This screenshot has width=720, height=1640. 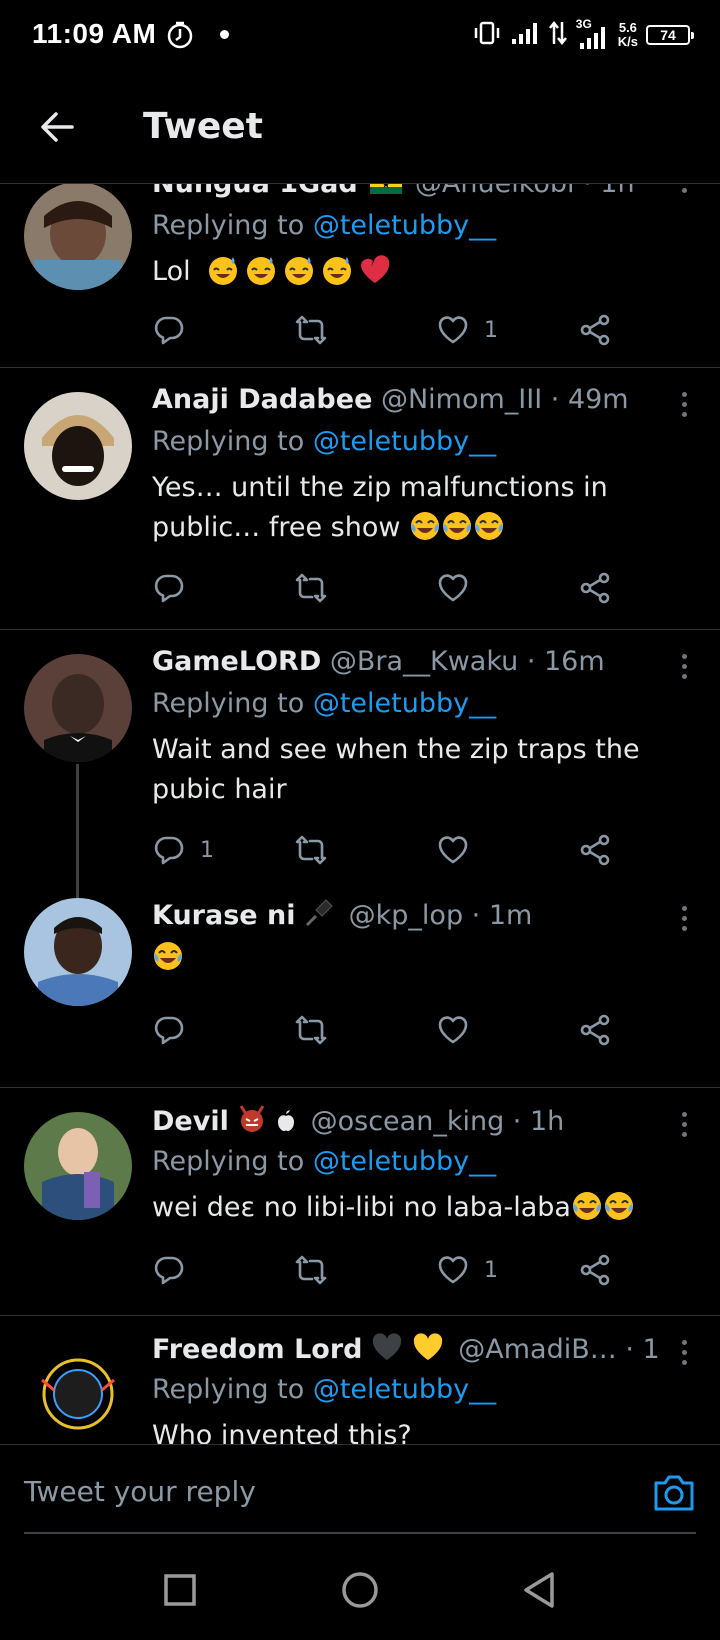 What do you see at coordinates (282, 1432) in the screenshot?
I see `tweet-text: Who invented this?` at bounding box center [282, 1432].